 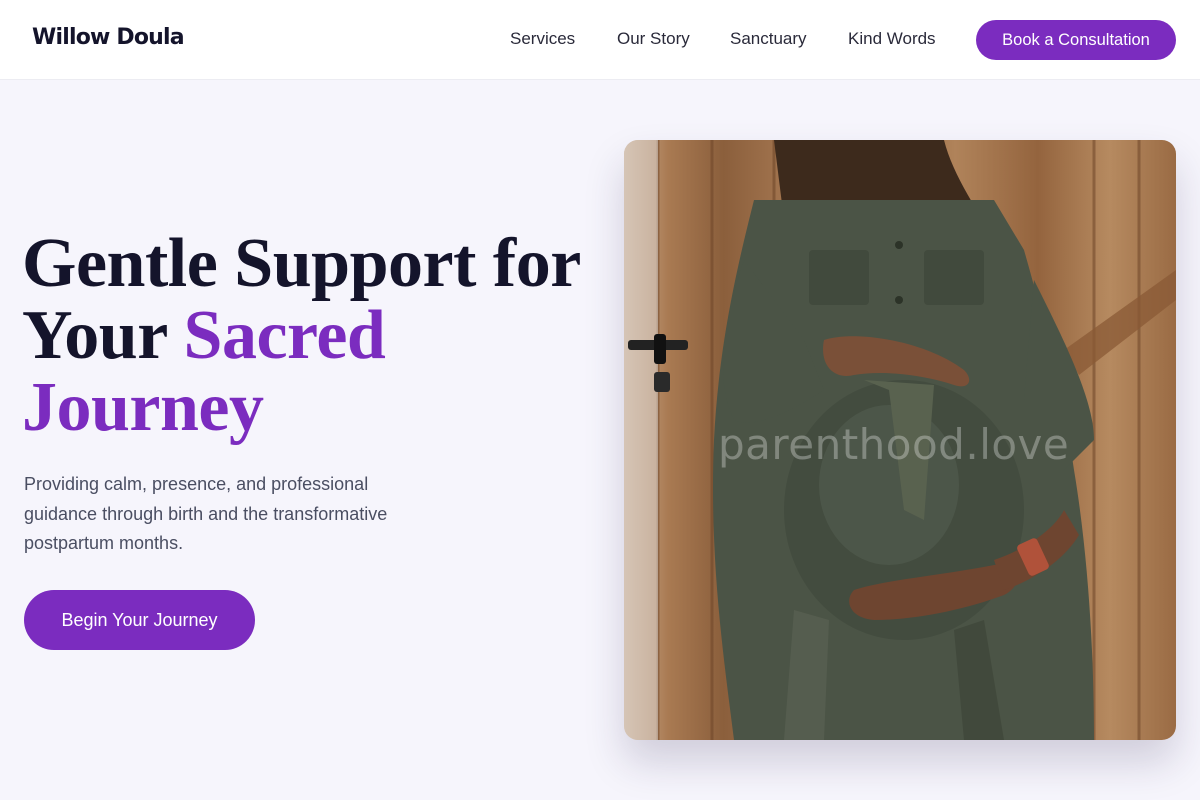 I want to click on hero-title-accent-sacred: Sacred, so click(x=284, y=335).